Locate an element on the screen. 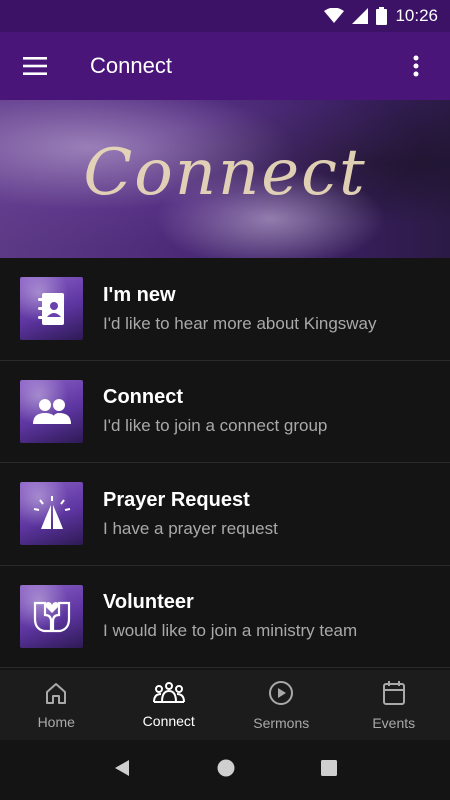  hero-title: Connect is located at coordinates (225, 173).